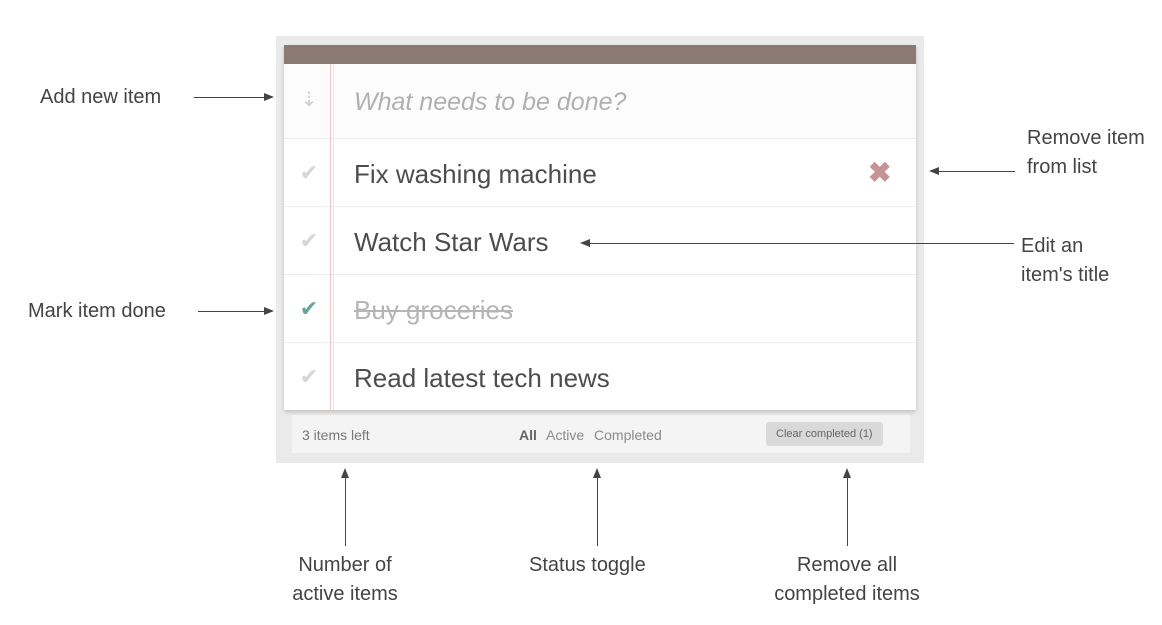  I want to click on annotation-line: Remove item, so click(1086, 138).